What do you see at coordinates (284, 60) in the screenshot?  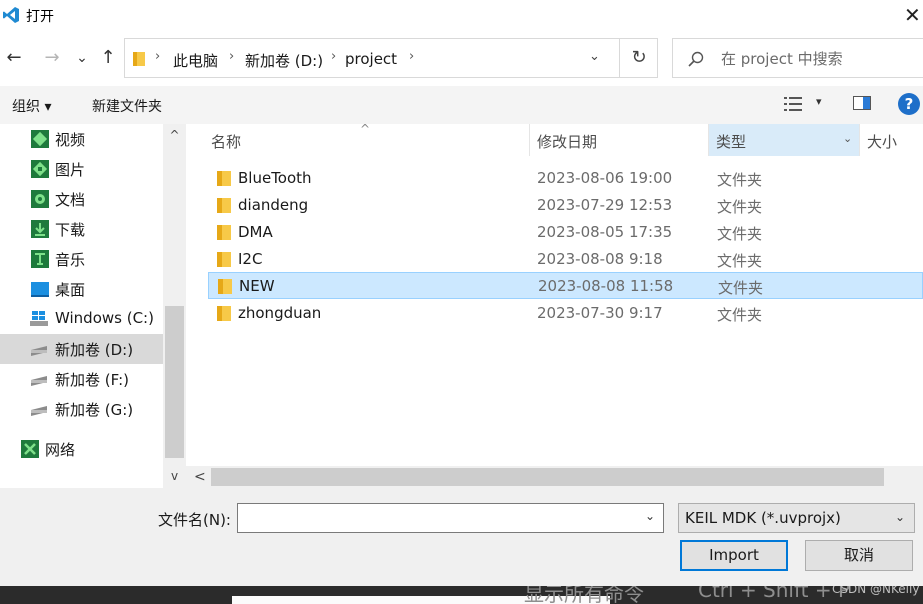 I see `breadcrumb-drive-d: 新加卷 (D:)` at bounding box center [284, 60].